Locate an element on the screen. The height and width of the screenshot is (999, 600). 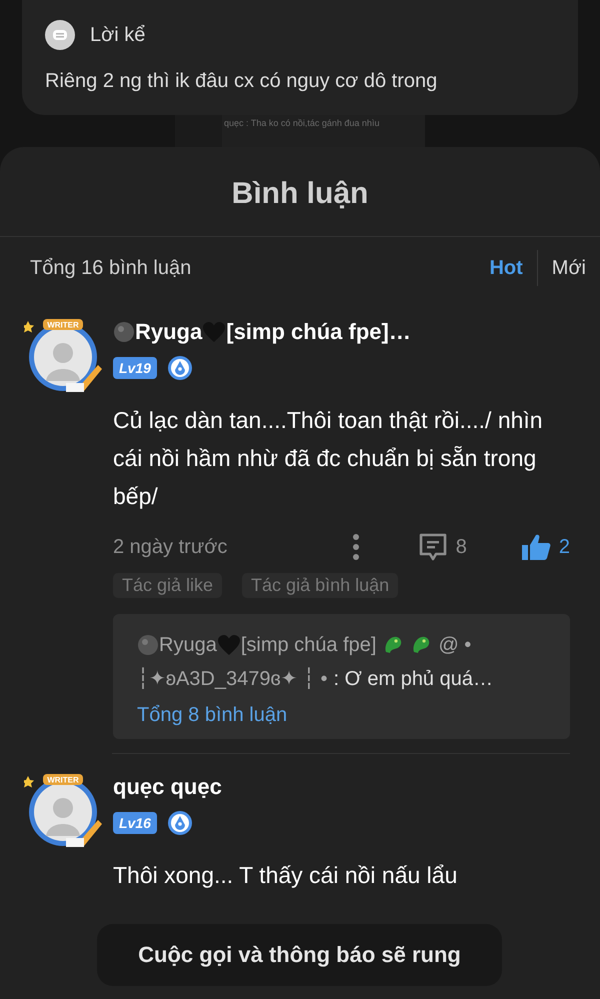
more-icon is located at coordinates (356, 547).